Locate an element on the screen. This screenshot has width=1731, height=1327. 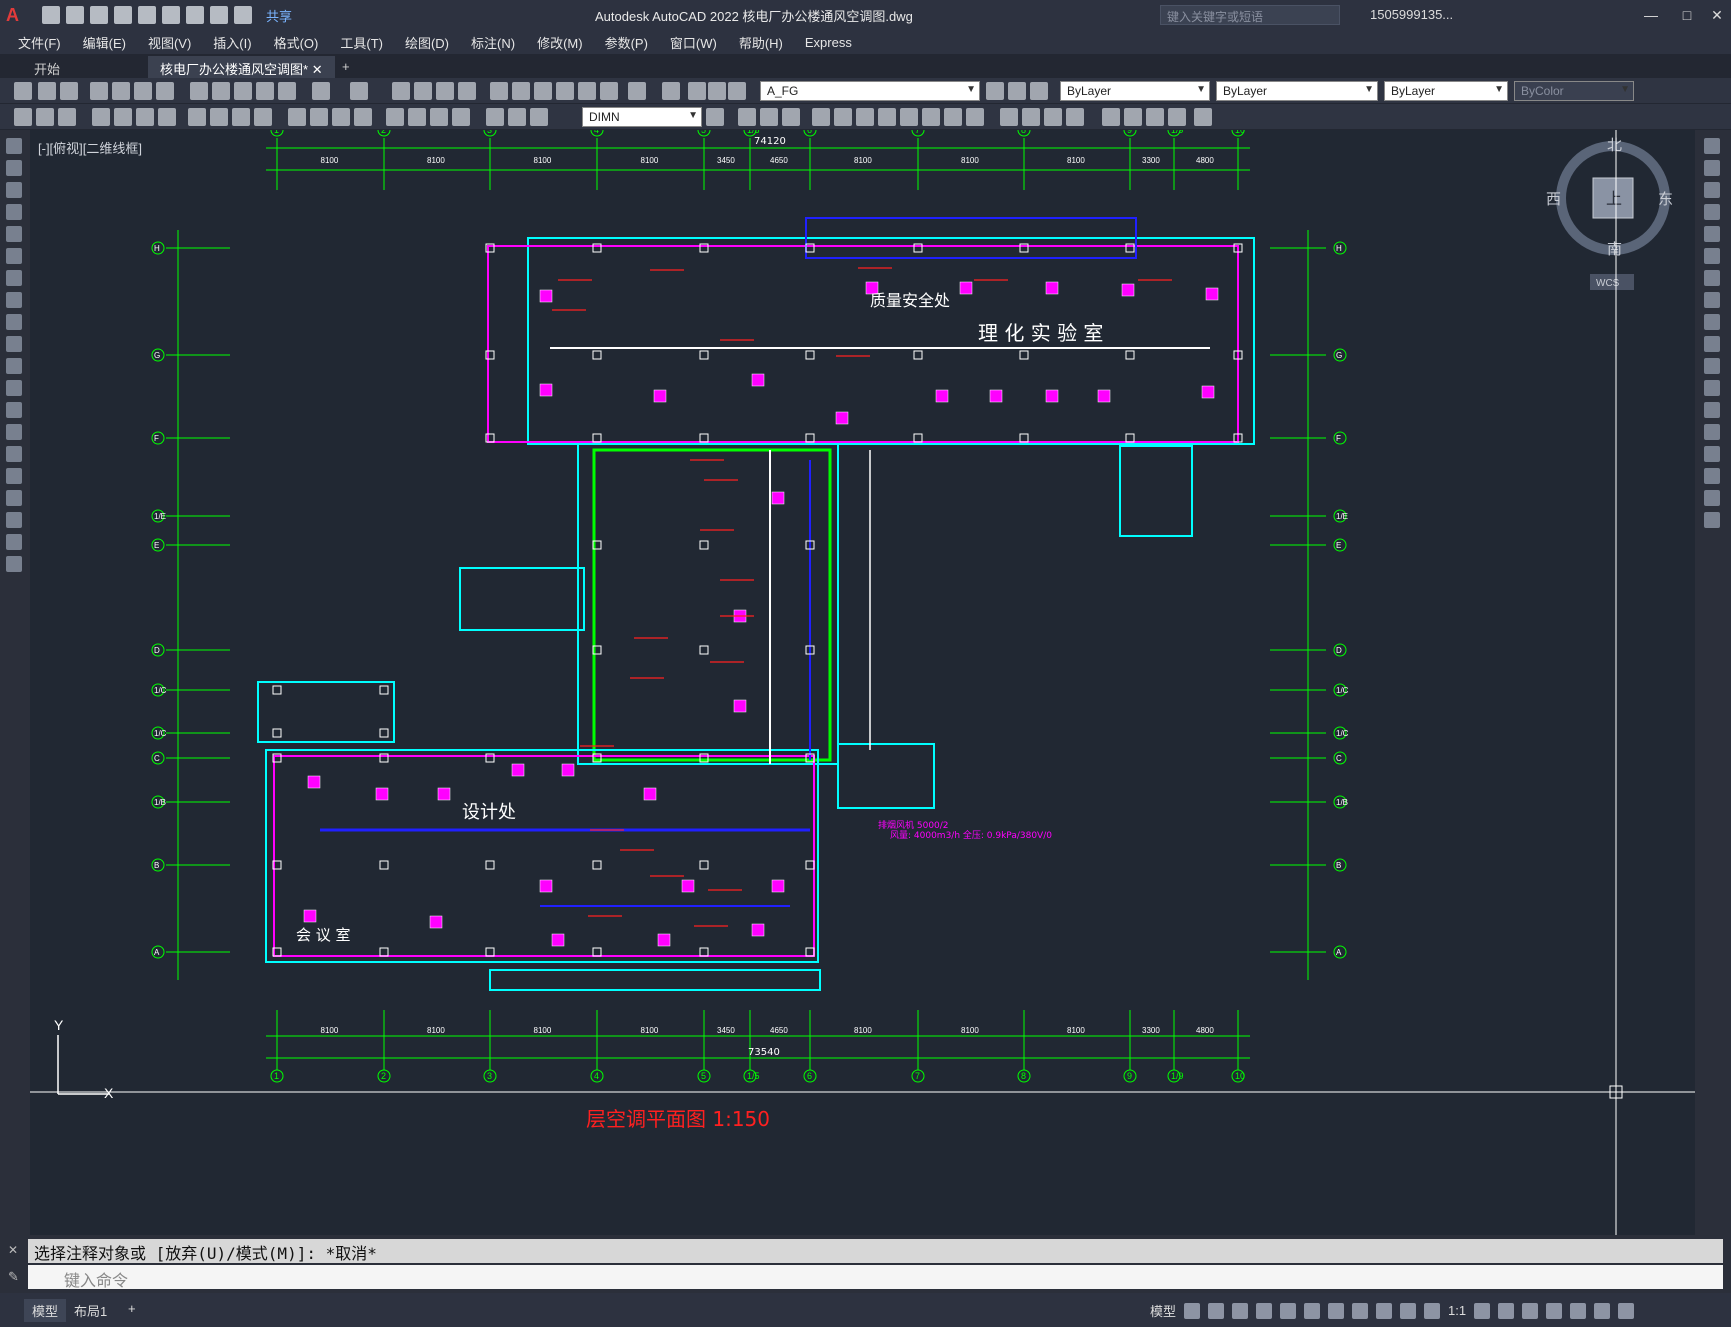
break-icon is located at coordinates (1712, 410).